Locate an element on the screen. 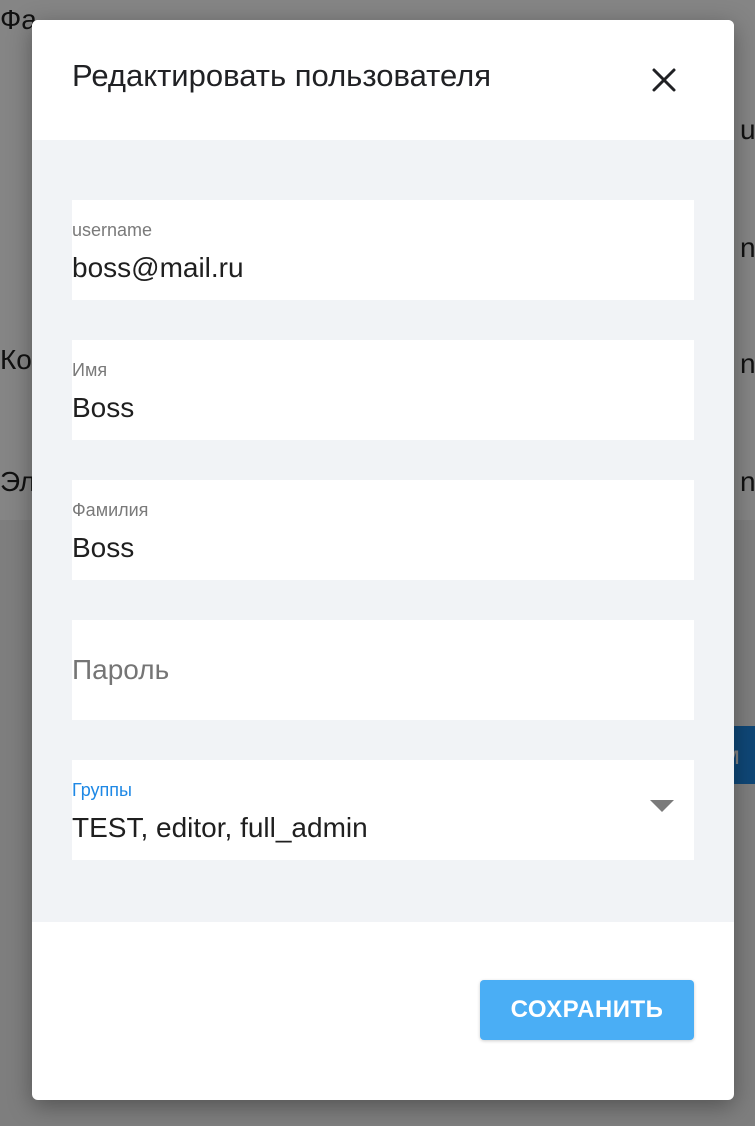  last-name-label: Фамилия is located at coordinates (110, 510).